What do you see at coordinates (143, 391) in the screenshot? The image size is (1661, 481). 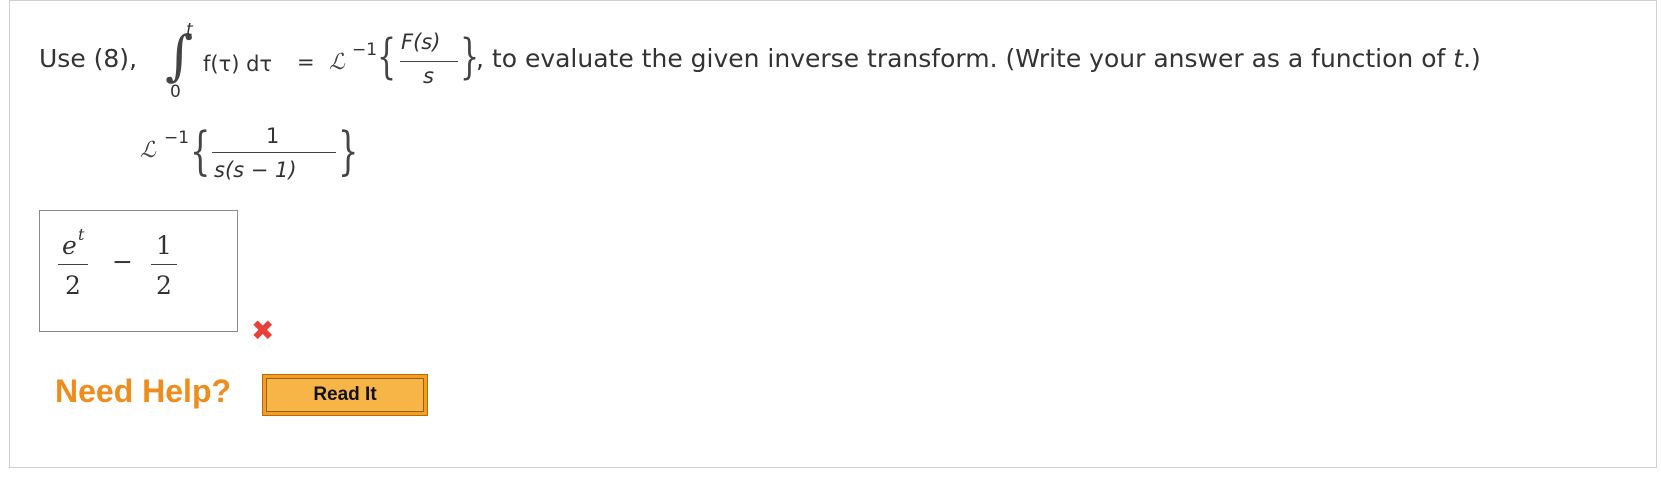 I see `need-help-label: Need Help?` at bounding box center [143, 391].